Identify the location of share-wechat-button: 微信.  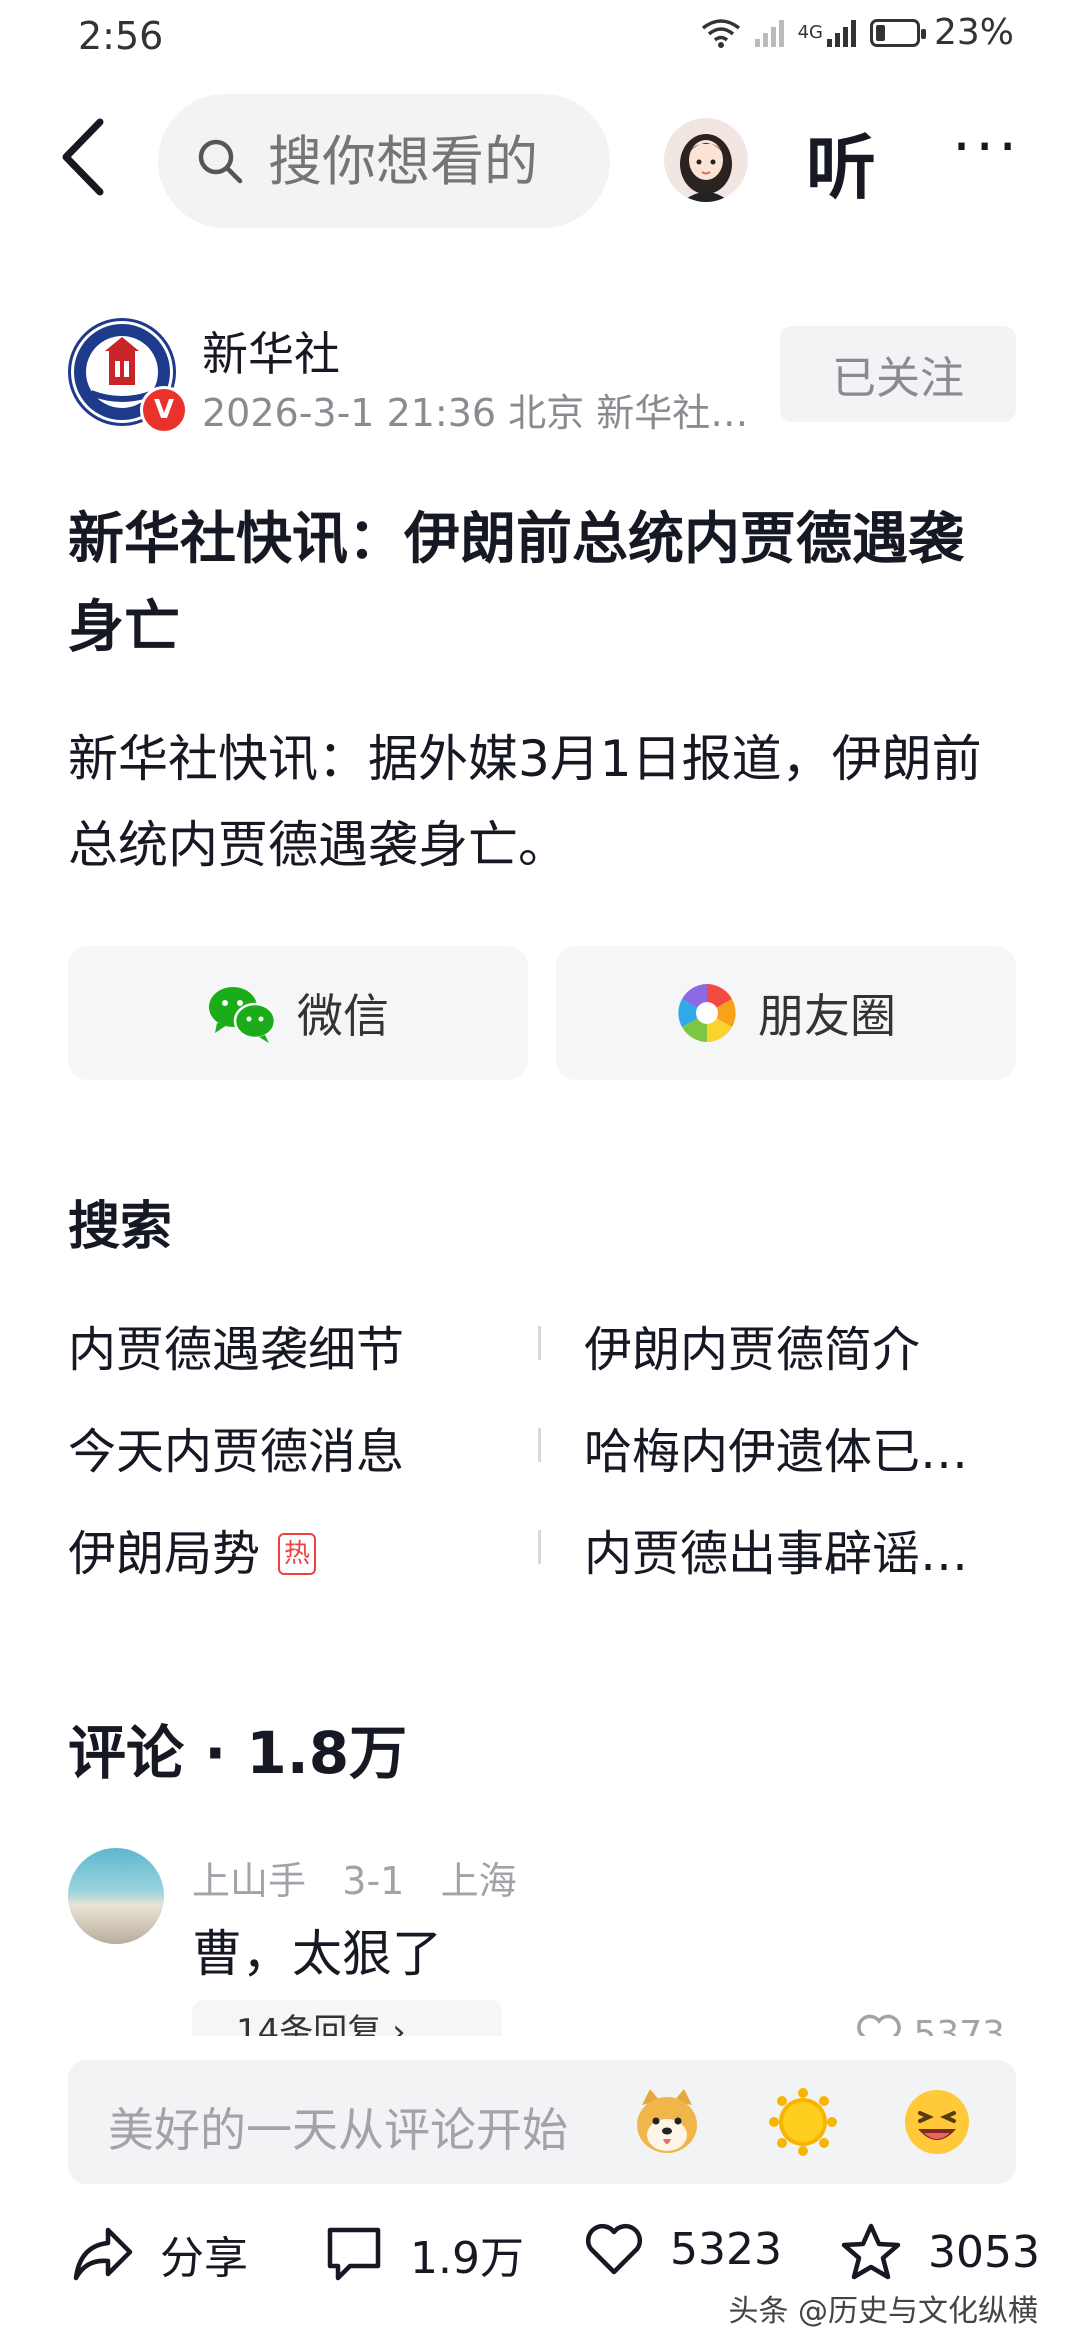
(298, 1013).